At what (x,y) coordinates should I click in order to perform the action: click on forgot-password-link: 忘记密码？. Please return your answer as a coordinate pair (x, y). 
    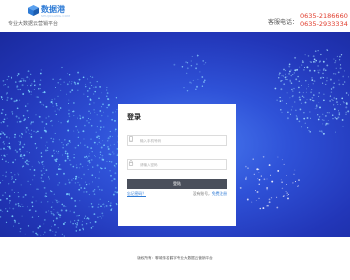
    Looking at the image, I should click on (136, 194).